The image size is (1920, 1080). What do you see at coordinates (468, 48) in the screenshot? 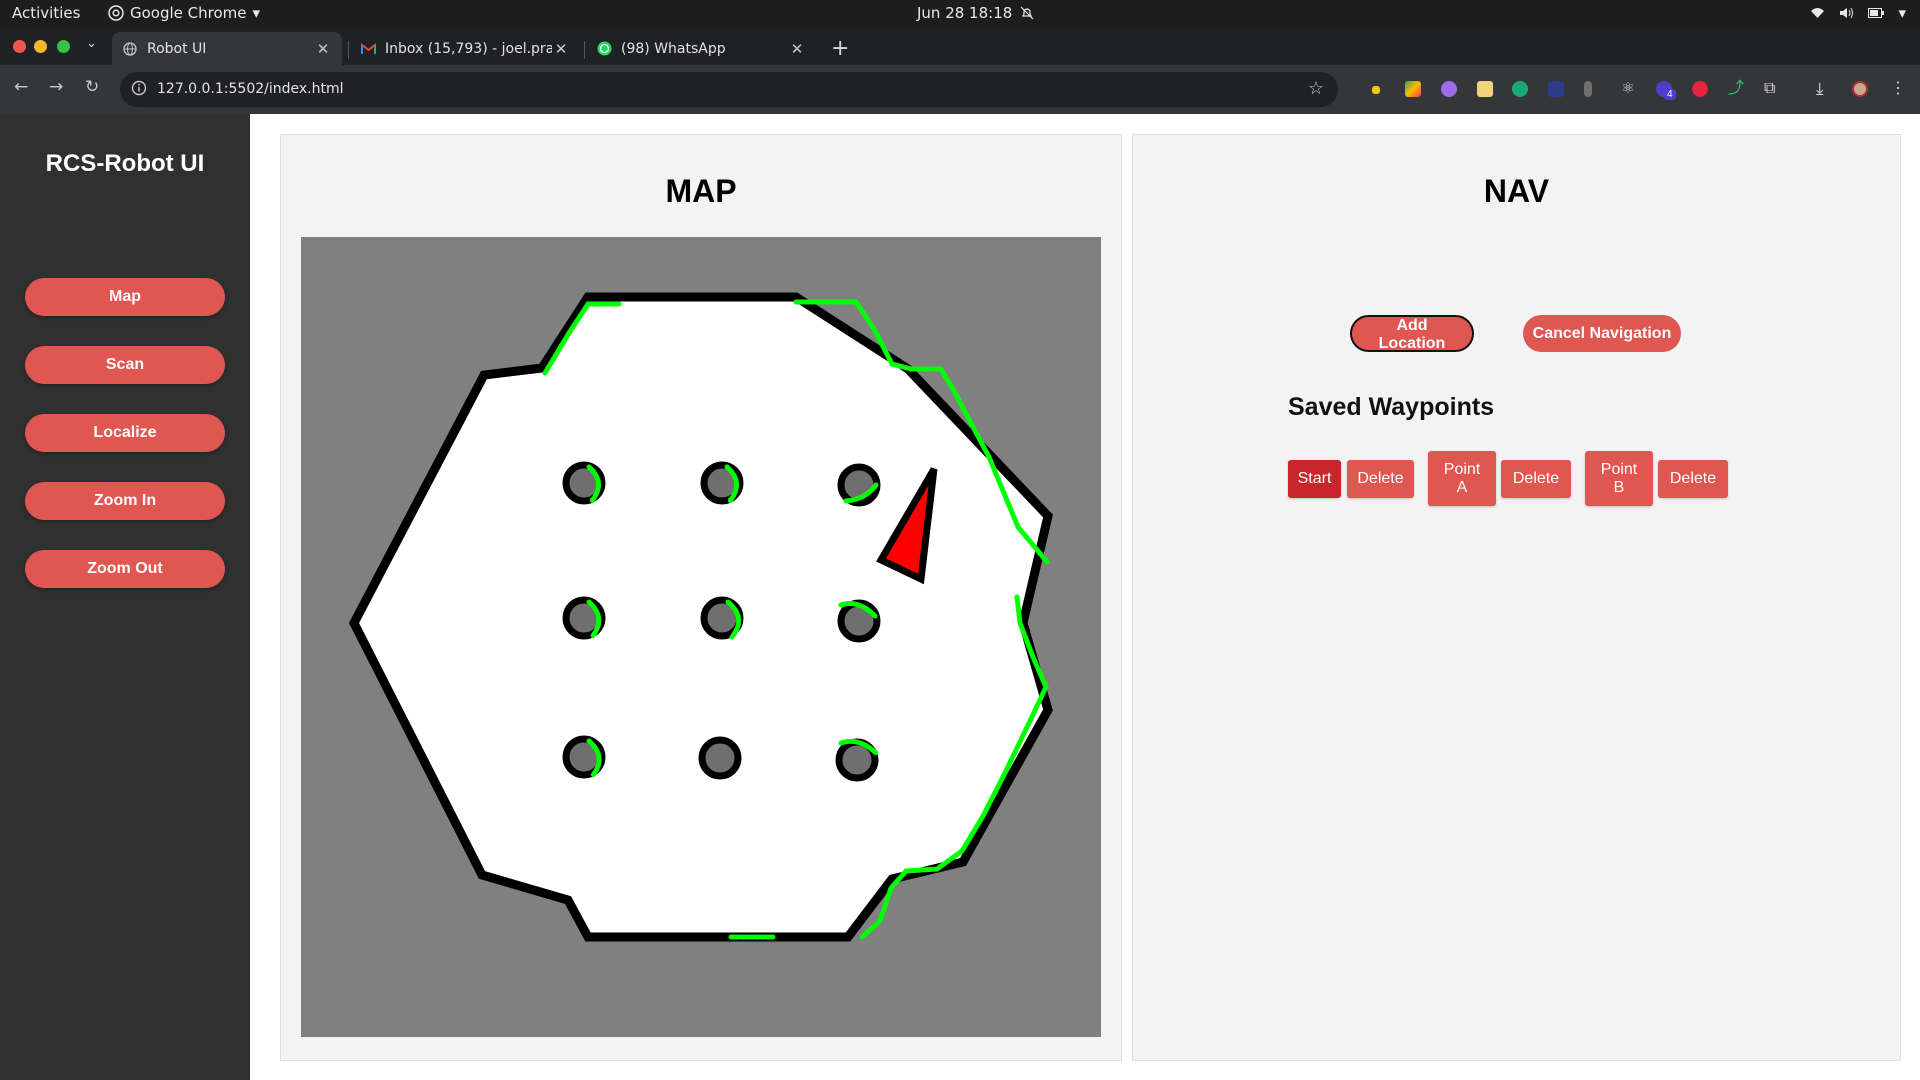
I see `tab-title: Inbox (15,793) - joel.pras` at bounding box center [468, 48].